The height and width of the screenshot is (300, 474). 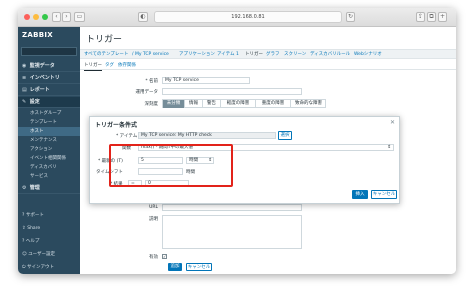 What do you see at coordinates (24, 78) in the screenshot?
I see `list-icon: ≡` at bounding box center [24, 78].